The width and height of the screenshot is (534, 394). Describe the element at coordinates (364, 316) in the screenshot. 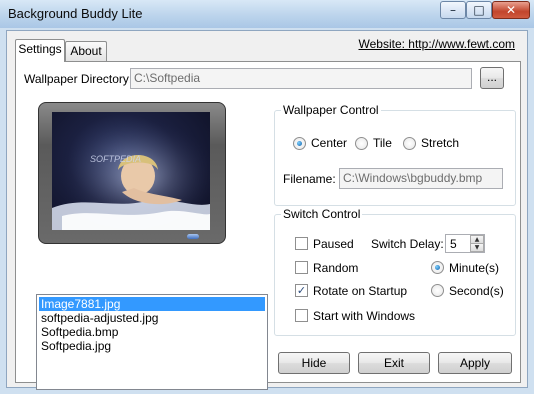

I see `start-with-windows-label: Start with Windows` at that location.